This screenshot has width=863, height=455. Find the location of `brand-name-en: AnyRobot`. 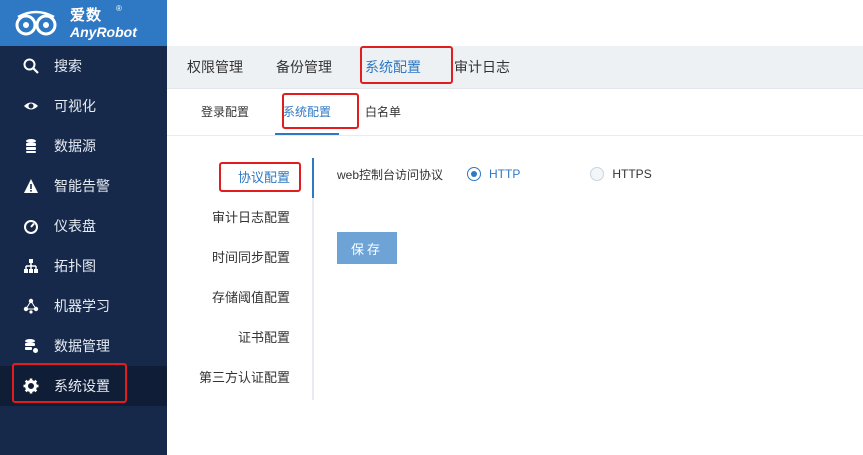

brand-name-en: AnyRobot is located at coordinates (103, 31).